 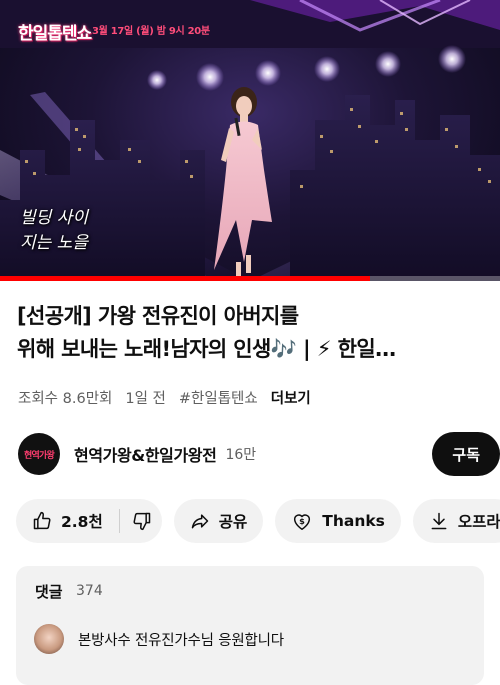 I want to click on offline-label: 오프라, so click(x=478, y=522).